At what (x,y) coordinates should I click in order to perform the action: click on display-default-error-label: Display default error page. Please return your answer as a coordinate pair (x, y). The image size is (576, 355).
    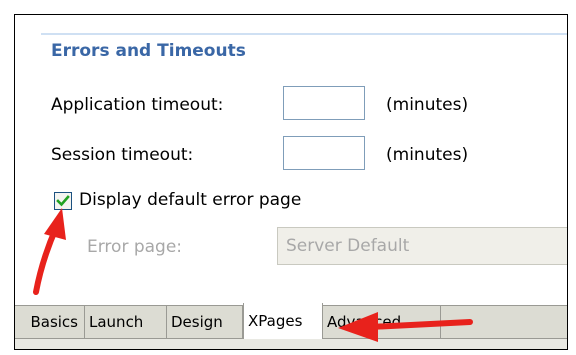
    Looking at the image, I should click on (190, 200).